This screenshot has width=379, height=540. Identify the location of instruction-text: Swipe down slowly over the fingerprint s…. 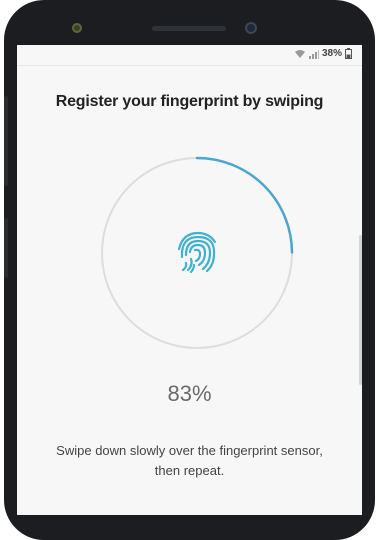
(189, 460).